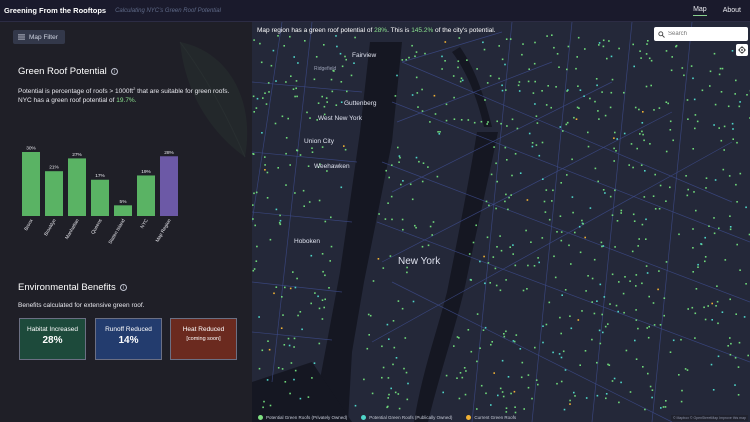 This screenshot has height=422, width=750. I want to click on app-title: Greening From the Rooftops, so click(55, 10).